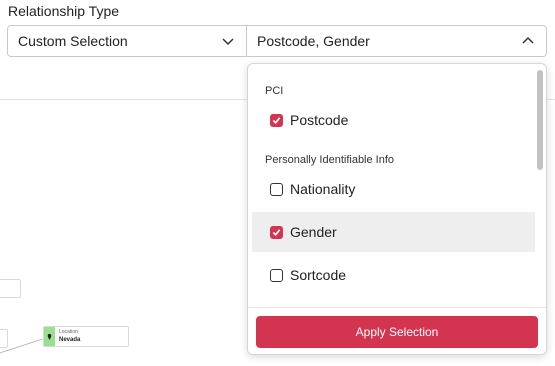  Describe the element at coordinates (86, 336) in the screenshot. I see `graph-node-location: Location Nevada` at that location.